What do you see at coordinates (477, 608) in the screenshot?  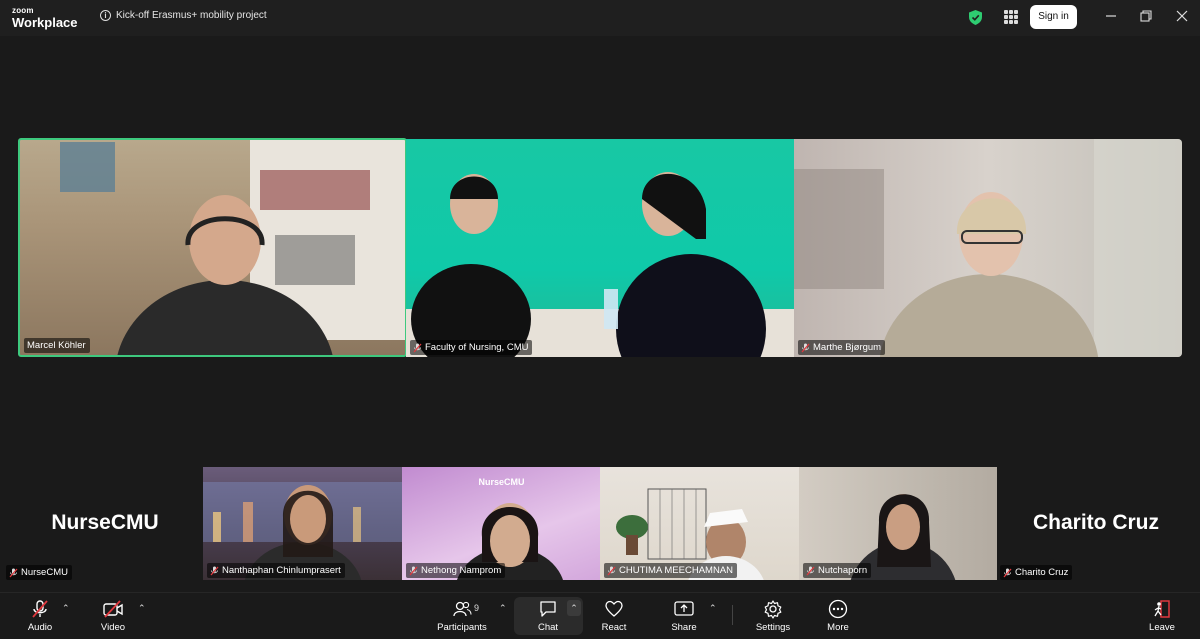 I see `participant-count: 9` at bounding box center [477, 608].